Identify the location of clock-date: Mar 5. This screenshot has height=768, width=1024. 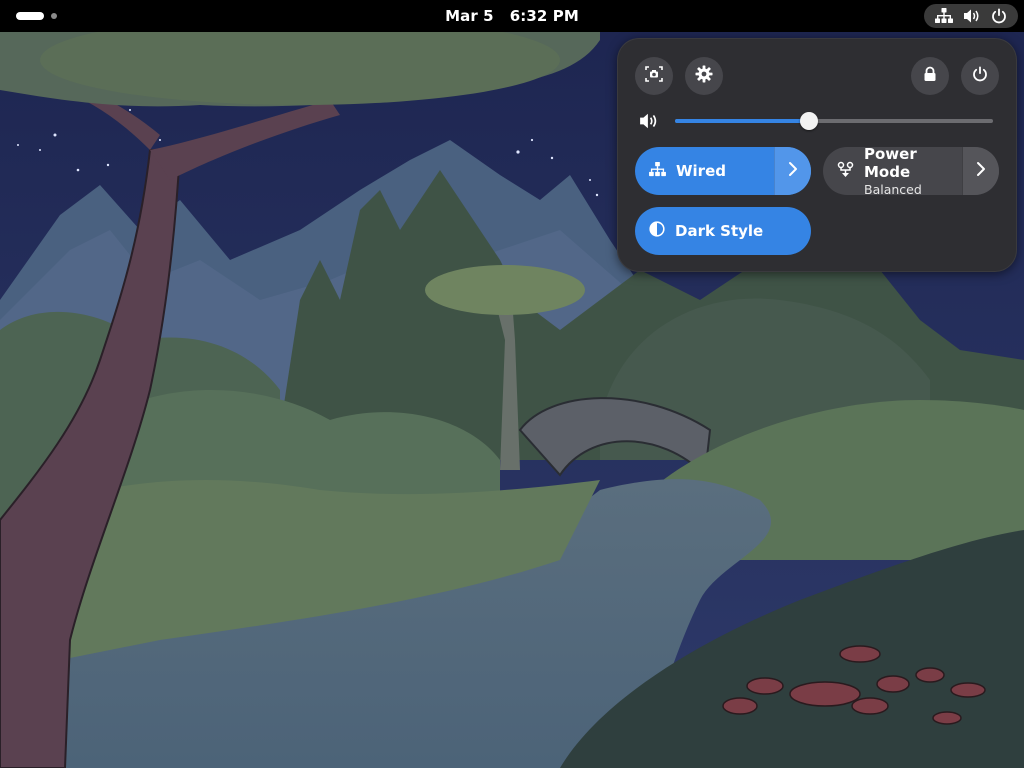
(469, 16).